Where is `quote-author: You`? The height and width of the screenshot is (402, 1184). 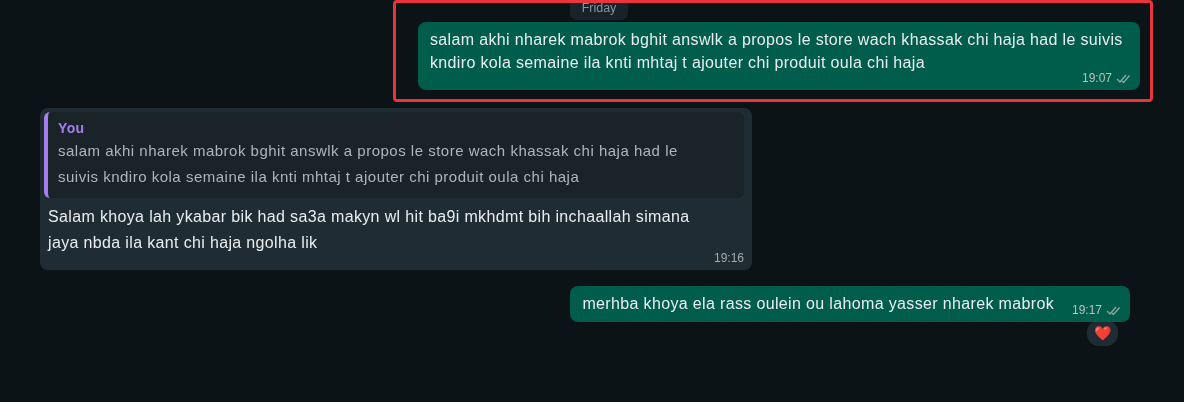 quote-author: You is located at coordinates (72, 128).